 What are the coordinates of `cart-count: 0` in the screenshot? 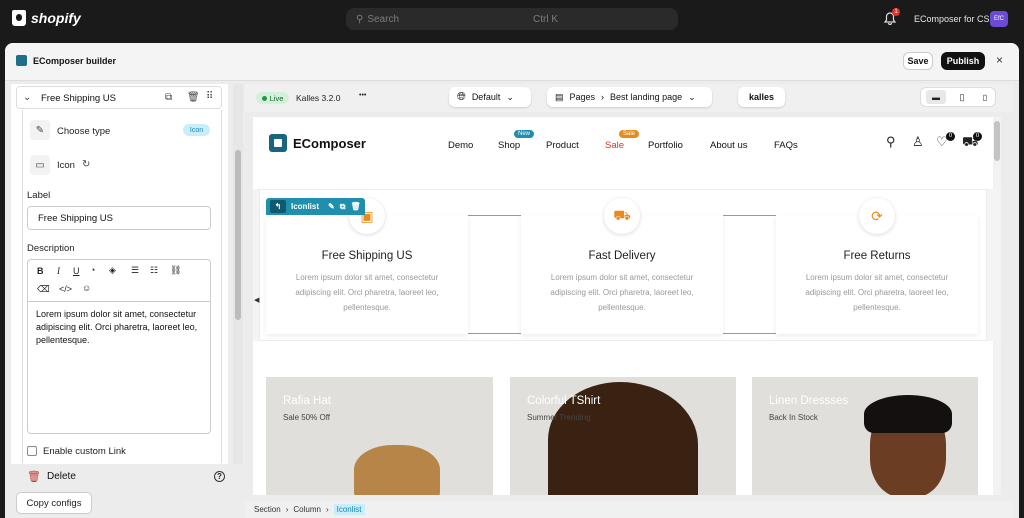 It's located at (977, 136).